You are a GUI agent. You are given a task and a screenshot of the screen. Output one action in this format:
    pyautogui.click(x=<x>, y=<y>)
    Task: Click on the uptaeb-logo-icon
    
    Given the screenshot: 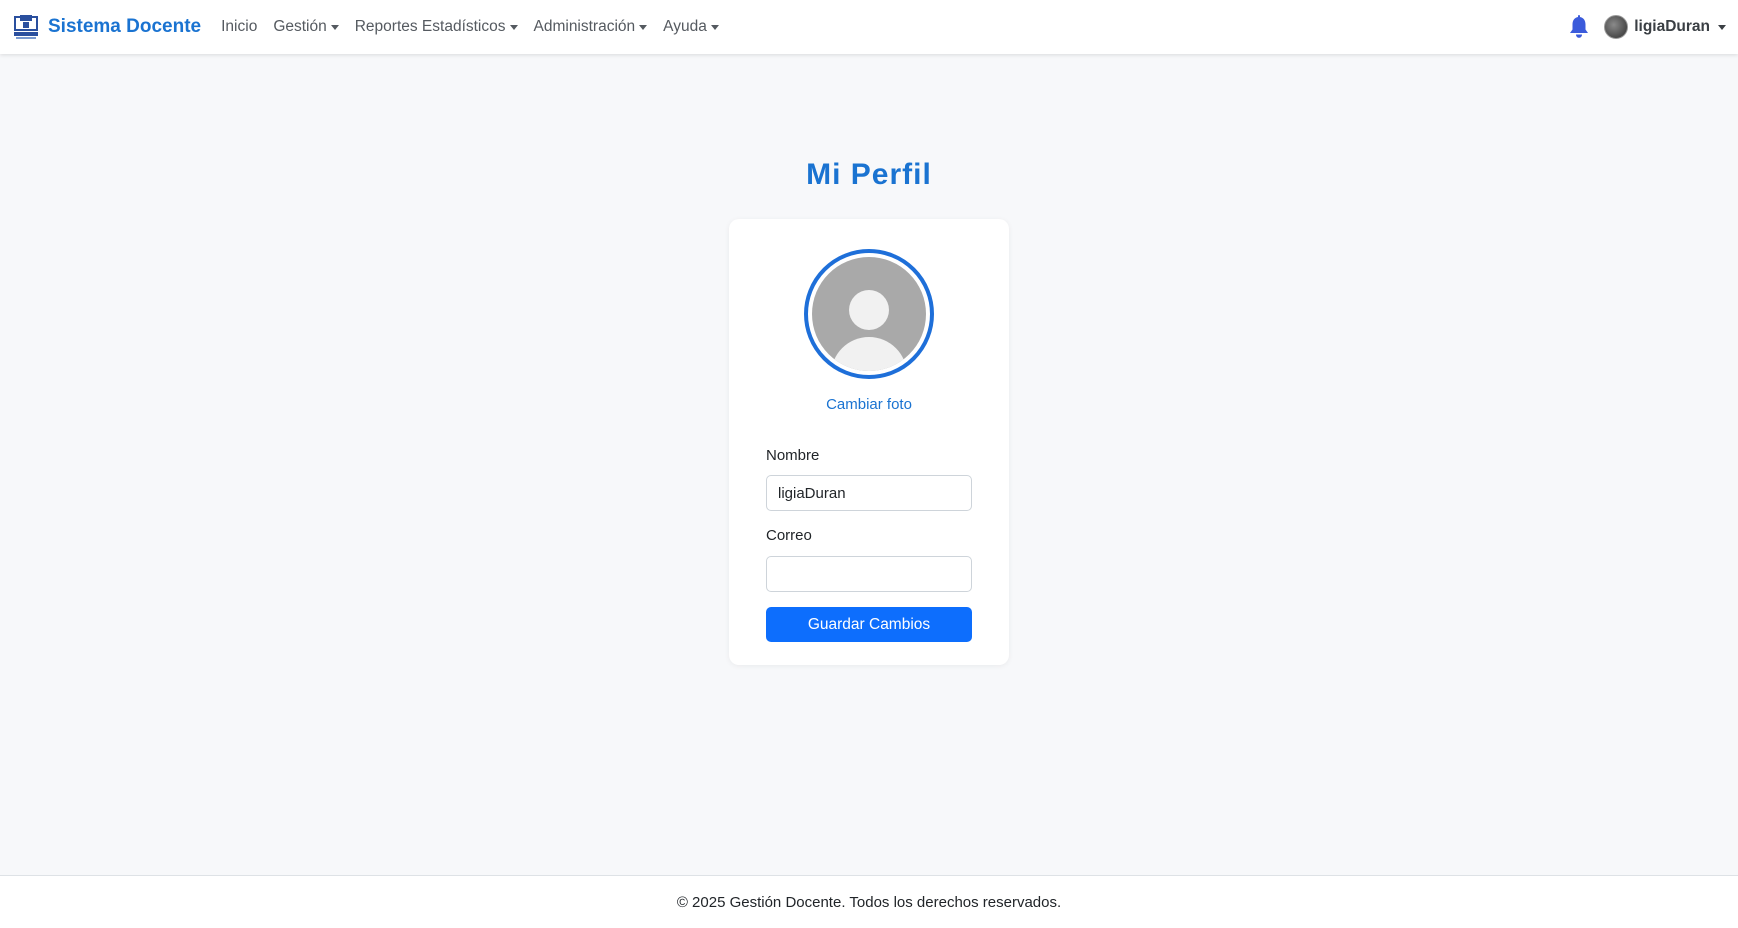 What is the action you would take?
    pyautogui.click(x=26, y=27)
    